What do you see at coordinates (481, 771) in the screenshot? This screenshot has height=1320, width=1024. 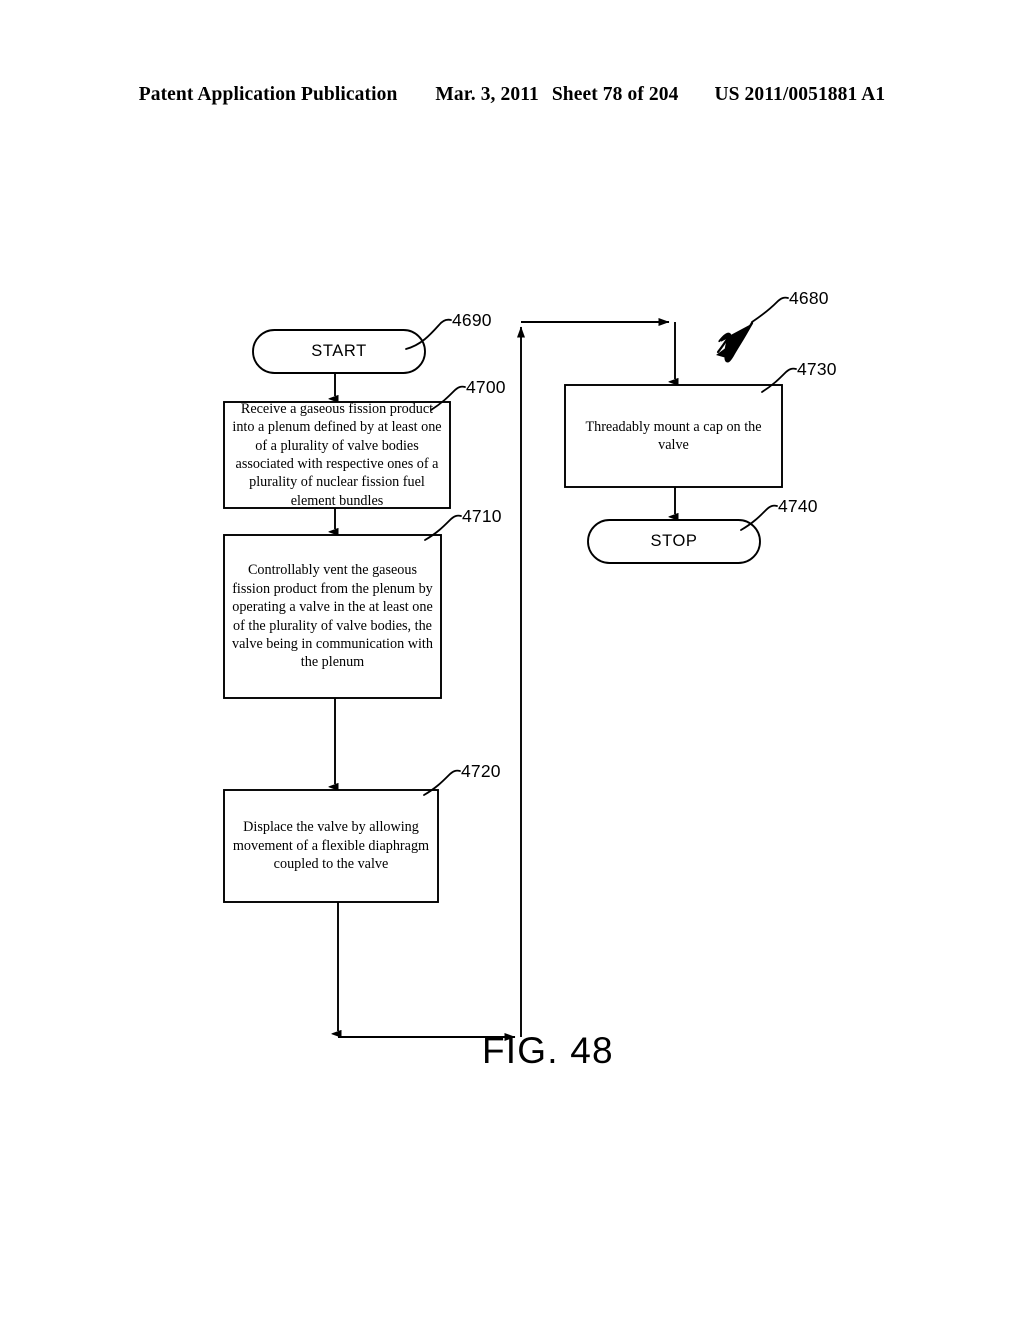 I see `ref-numeral-4720: 4720` at bounding box center [481, 771].